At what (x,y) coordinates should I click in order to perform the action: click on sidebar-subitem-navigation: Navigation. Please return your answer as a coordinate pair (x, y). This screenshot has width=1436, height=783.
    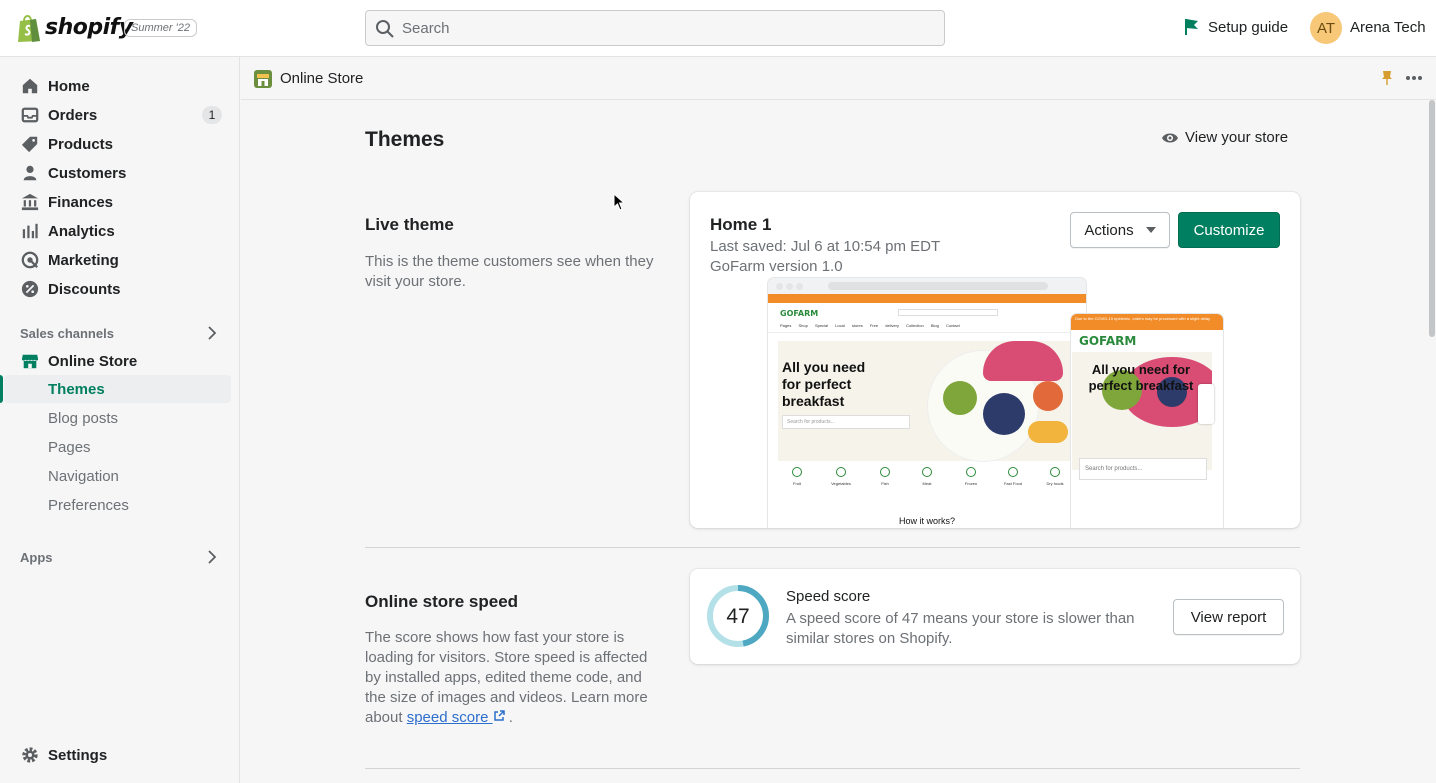
    Looking at the image, I should click on (83, 476).